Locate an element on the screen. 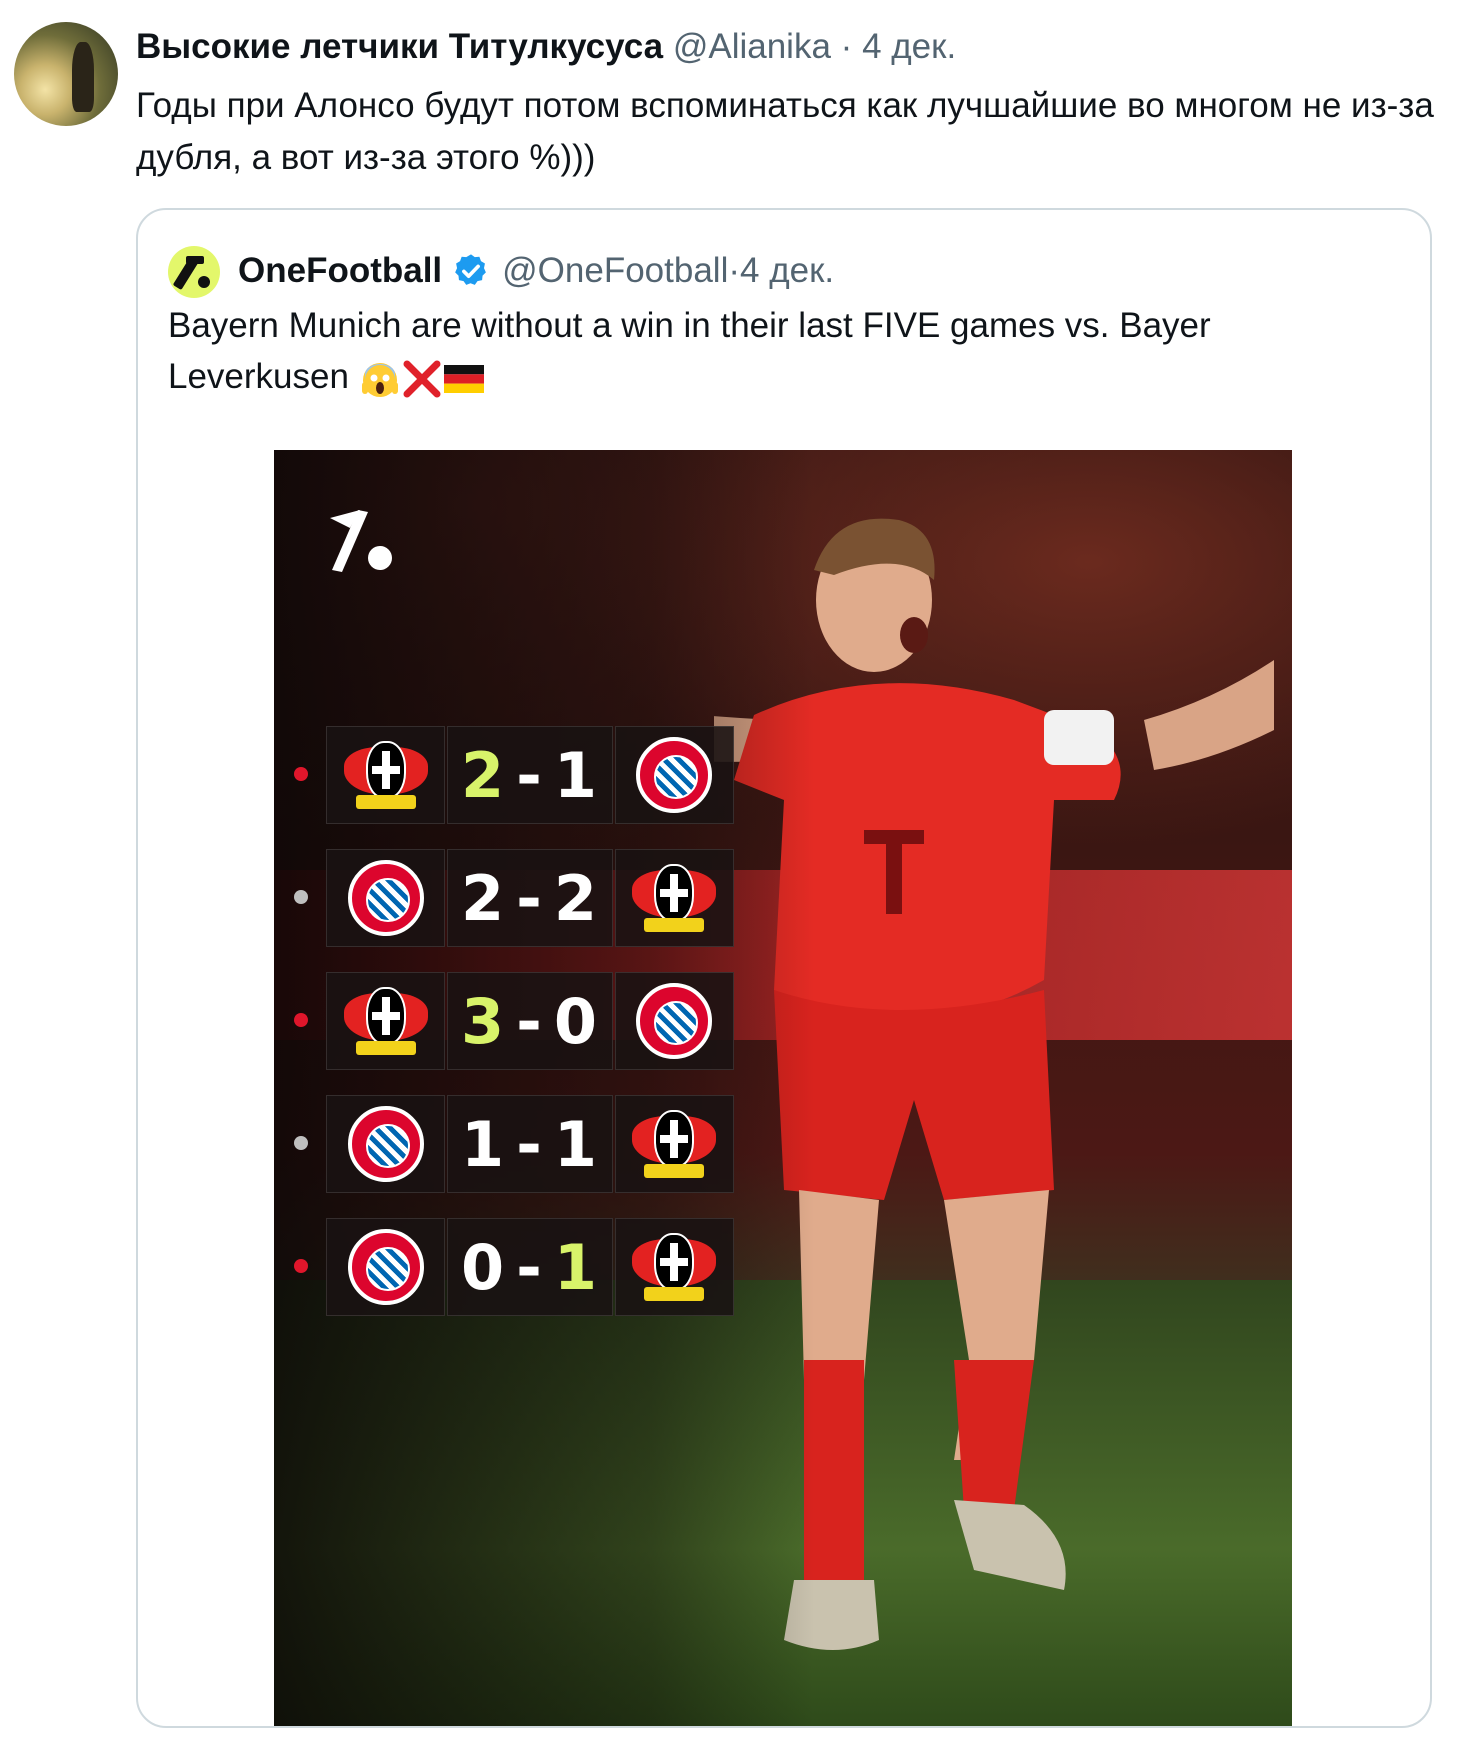 The width and height of the screenshot is (1460, 1748). away-goals: 2 is located at coordinates (576, 898).